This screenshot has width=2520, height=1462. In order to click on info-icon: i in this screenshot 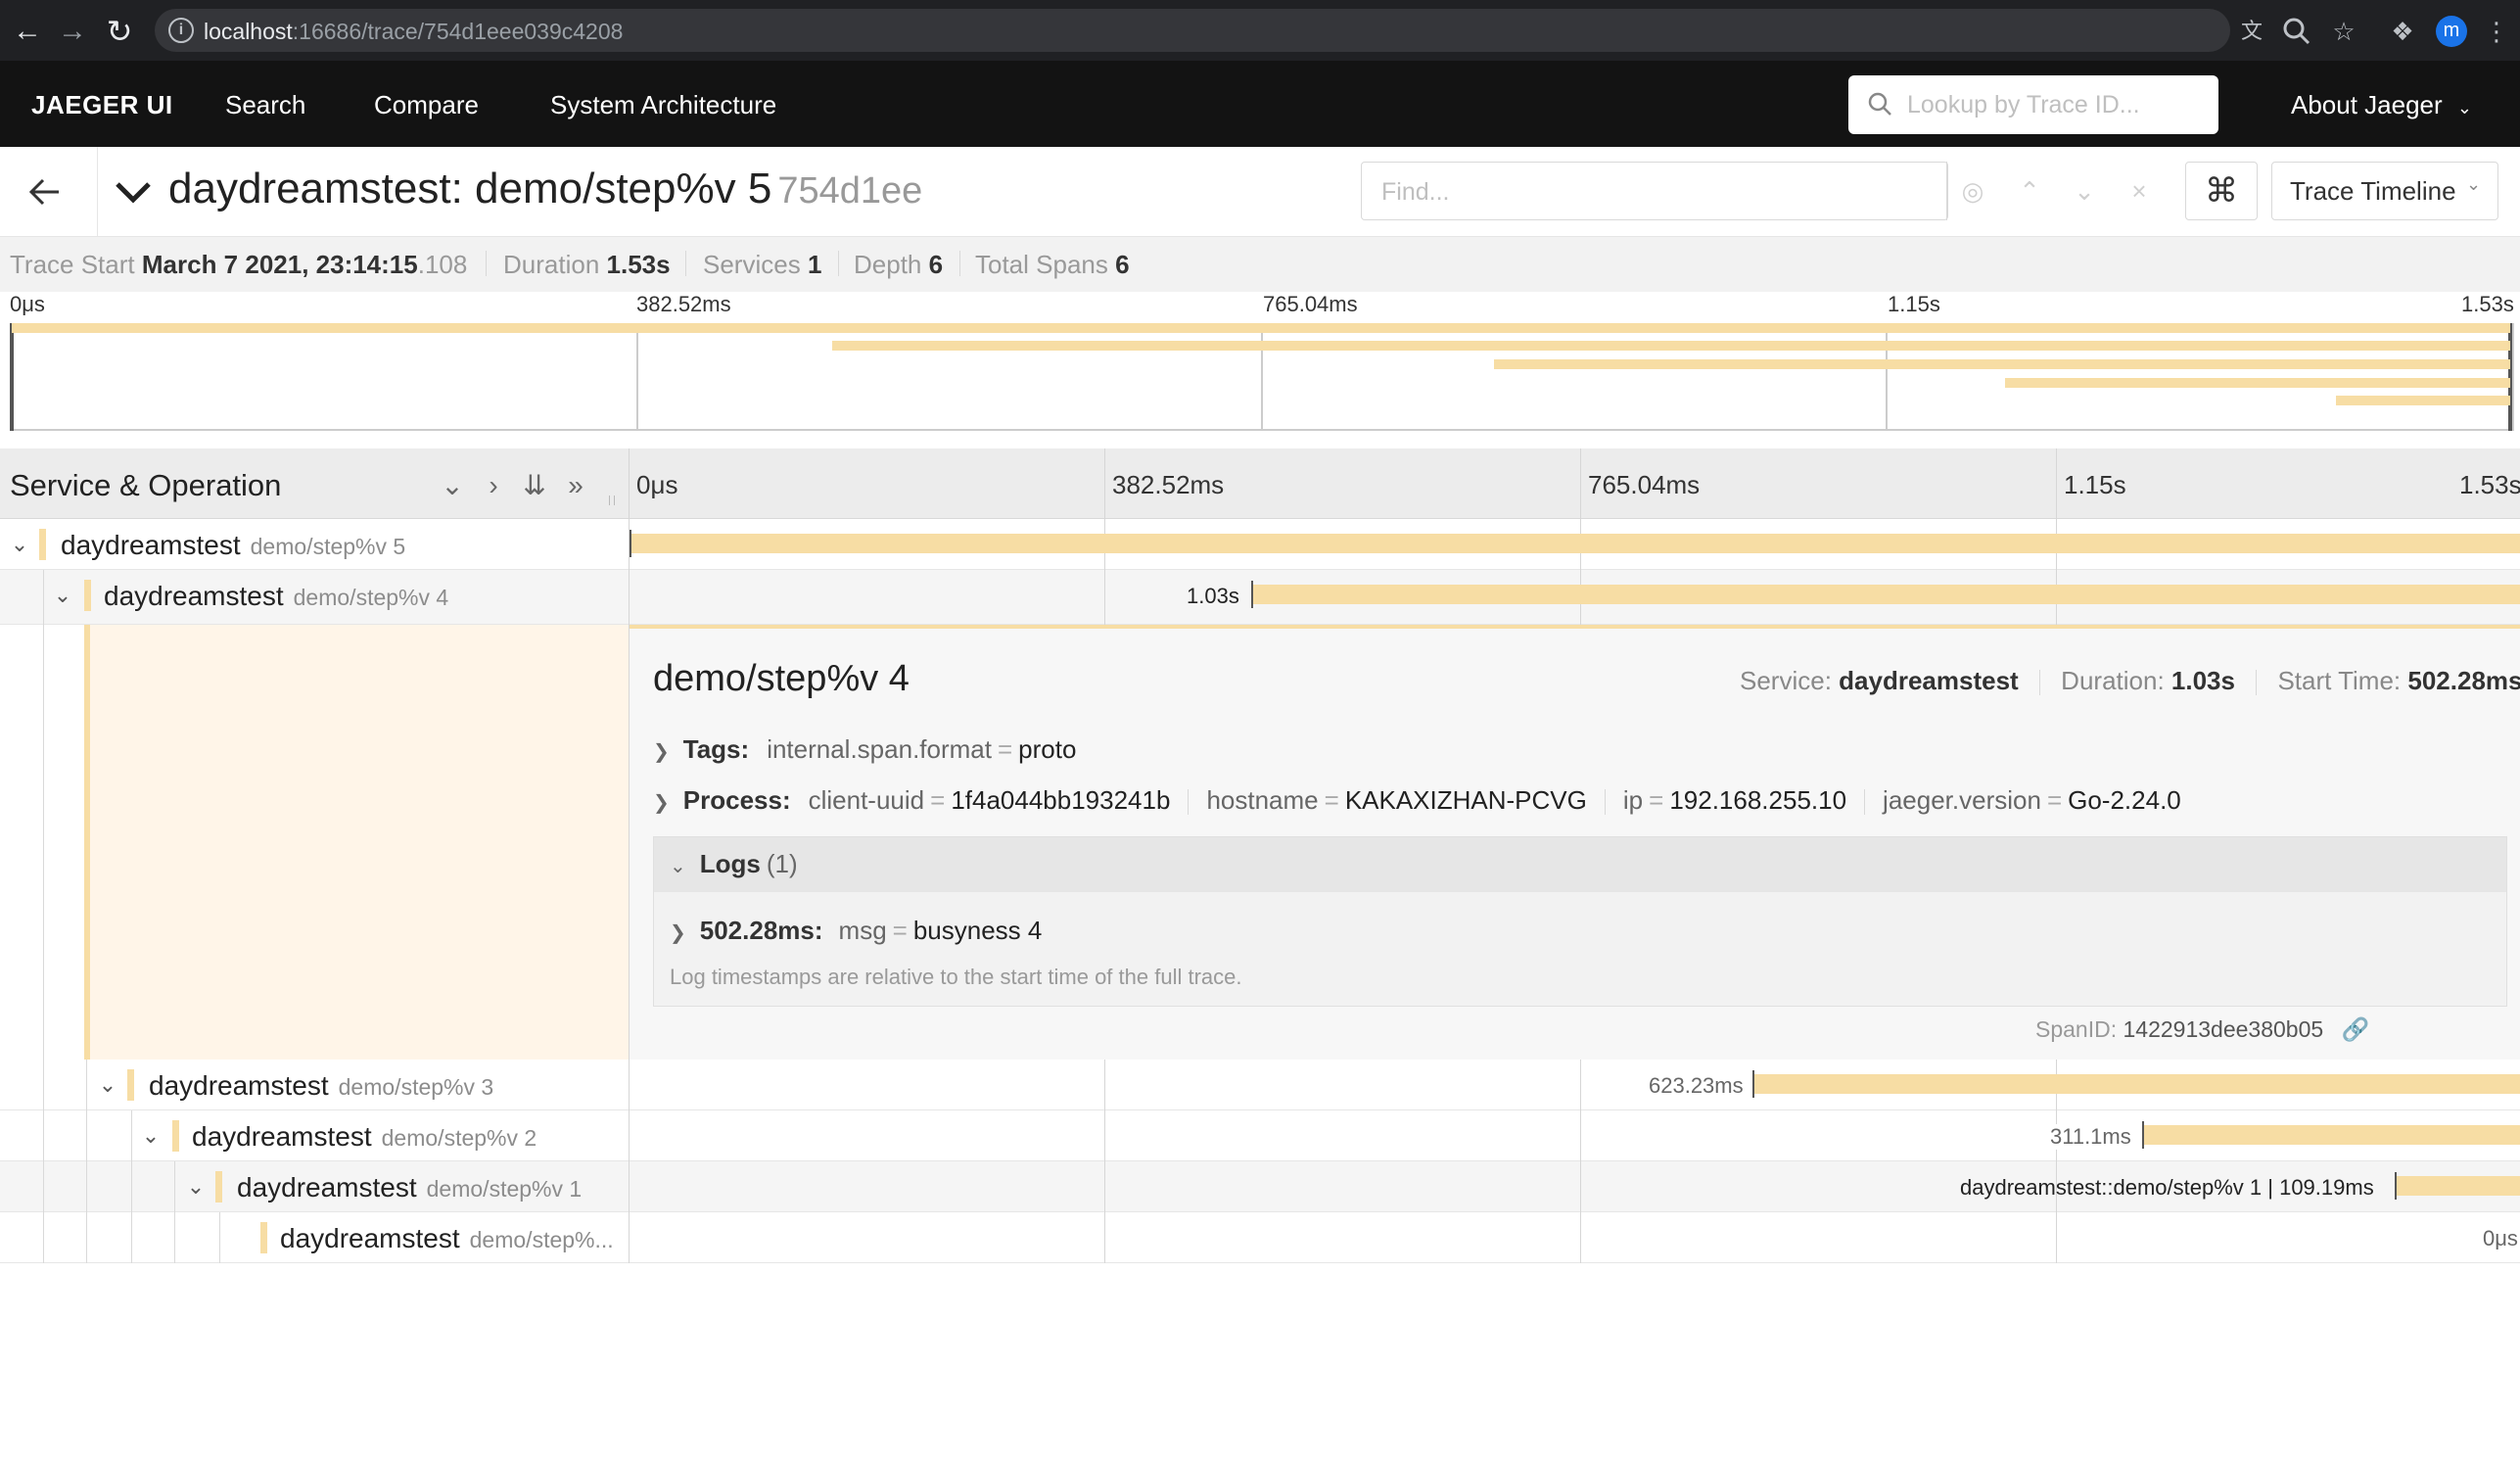, I will do `click(181, 31)`.